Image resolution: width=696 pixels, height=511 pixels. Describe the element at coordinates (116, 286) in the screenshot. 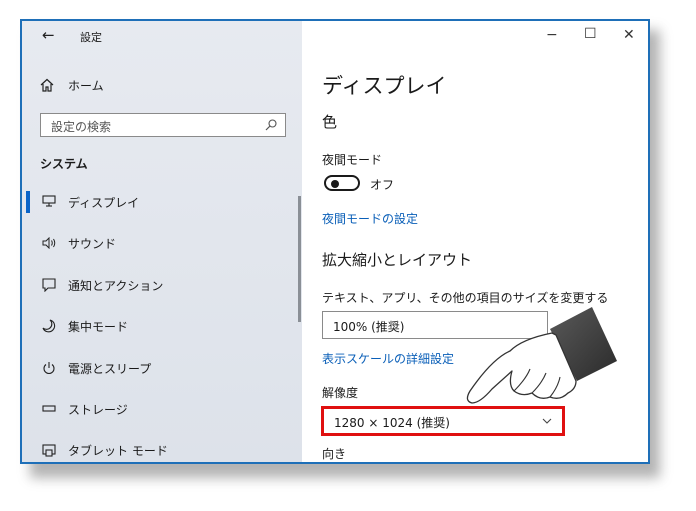

I see `sidebar-item-label: 通知とアクション` at that location.